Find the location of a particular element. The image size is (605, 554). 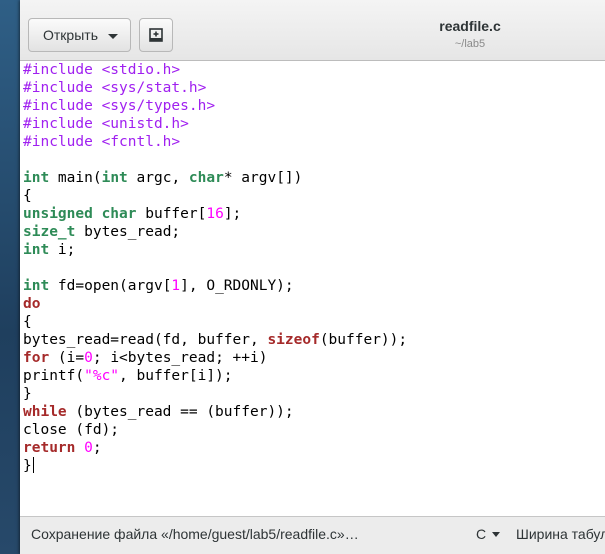

code-token: #include <stdio.h> is located at coordinates (102, 70).